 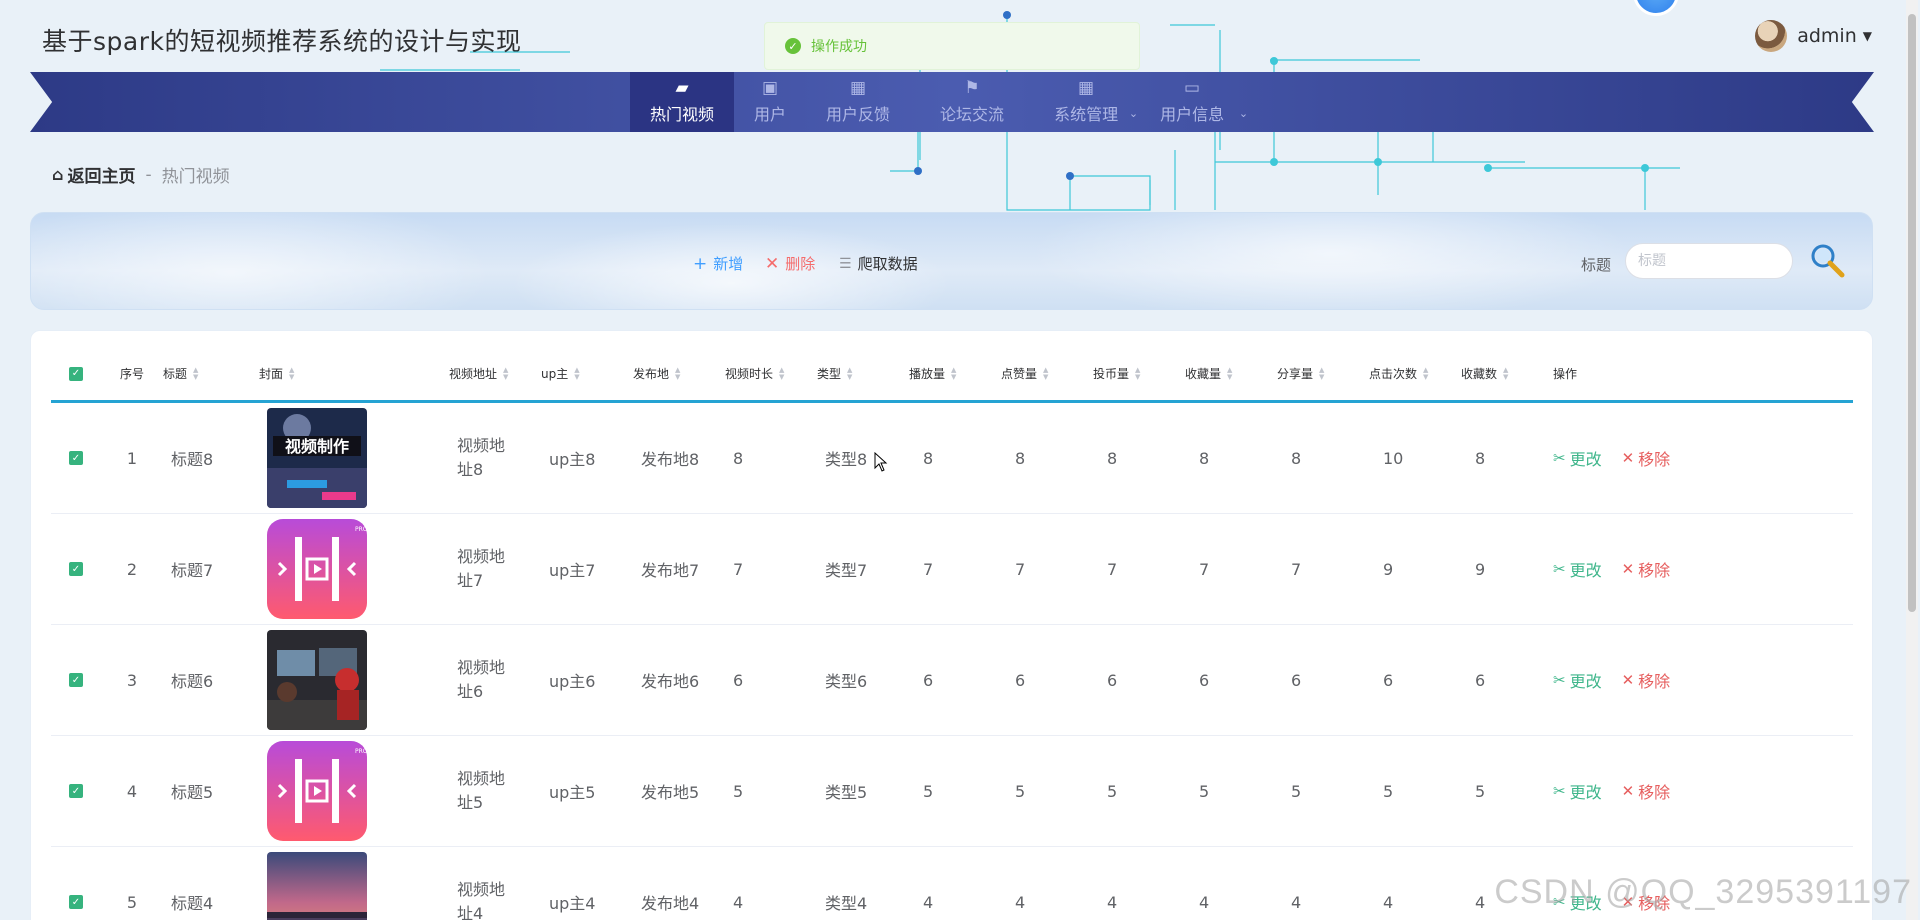 I want to click on header-shares: 分享量 ▲ ▼, so click(x=1323, y=373).